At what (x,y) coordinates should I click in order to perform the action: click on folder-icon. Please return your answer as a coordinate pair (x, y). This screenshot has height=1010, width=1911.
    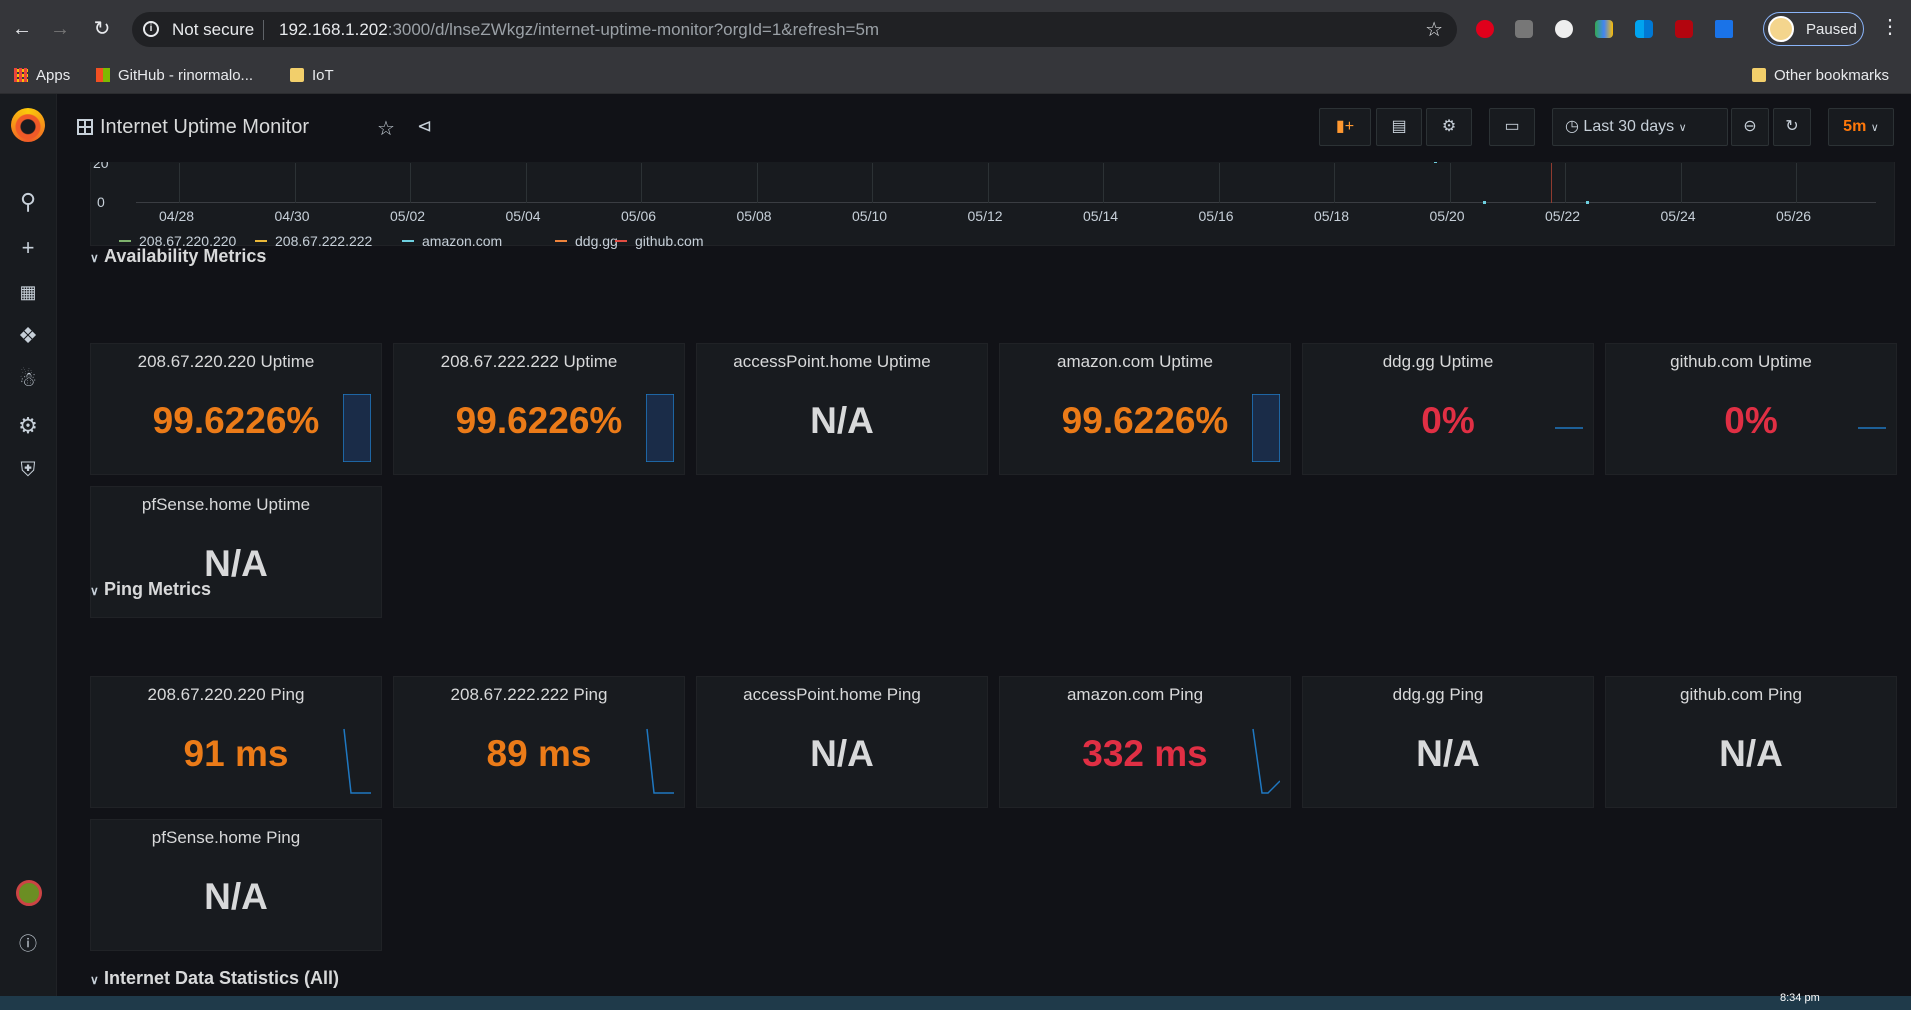
    Looking at the image, I should click on (1759, 75).